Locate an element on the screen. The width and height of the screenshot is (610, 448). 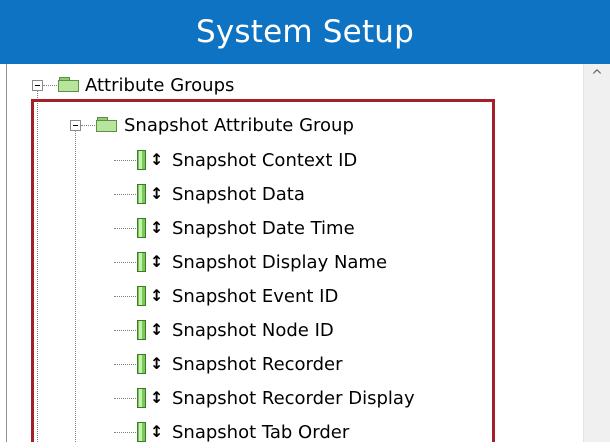
tree-item-label: Attribute Groups is located at coordinates (160, 85).